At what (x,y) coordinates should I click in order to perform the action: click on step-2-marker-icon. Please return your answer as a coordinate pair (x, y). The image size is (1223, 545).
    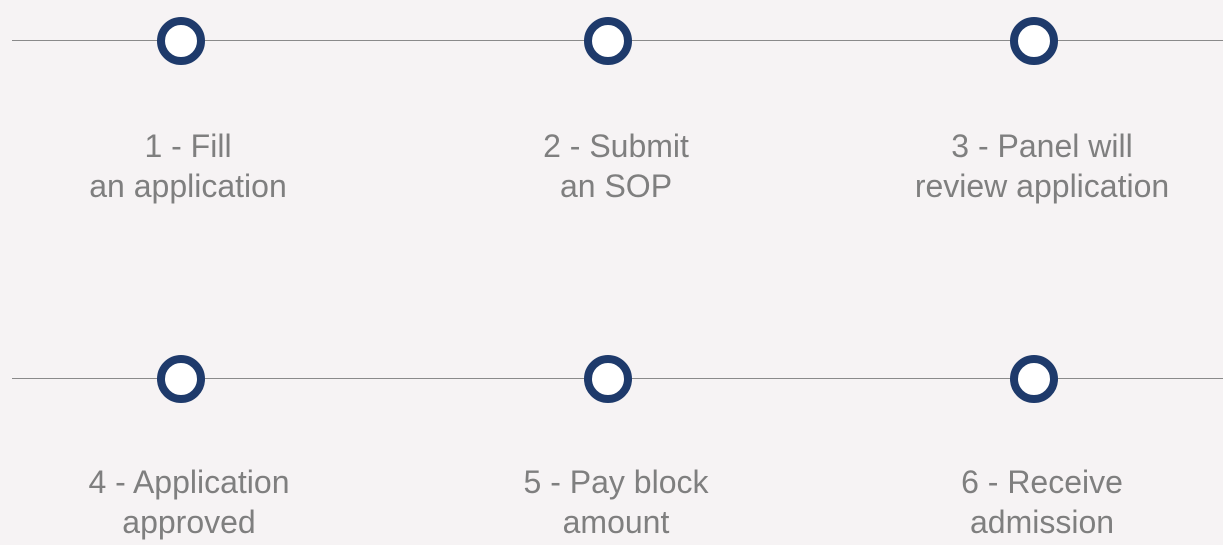
    Looking at the image, I should click on (608, 41).